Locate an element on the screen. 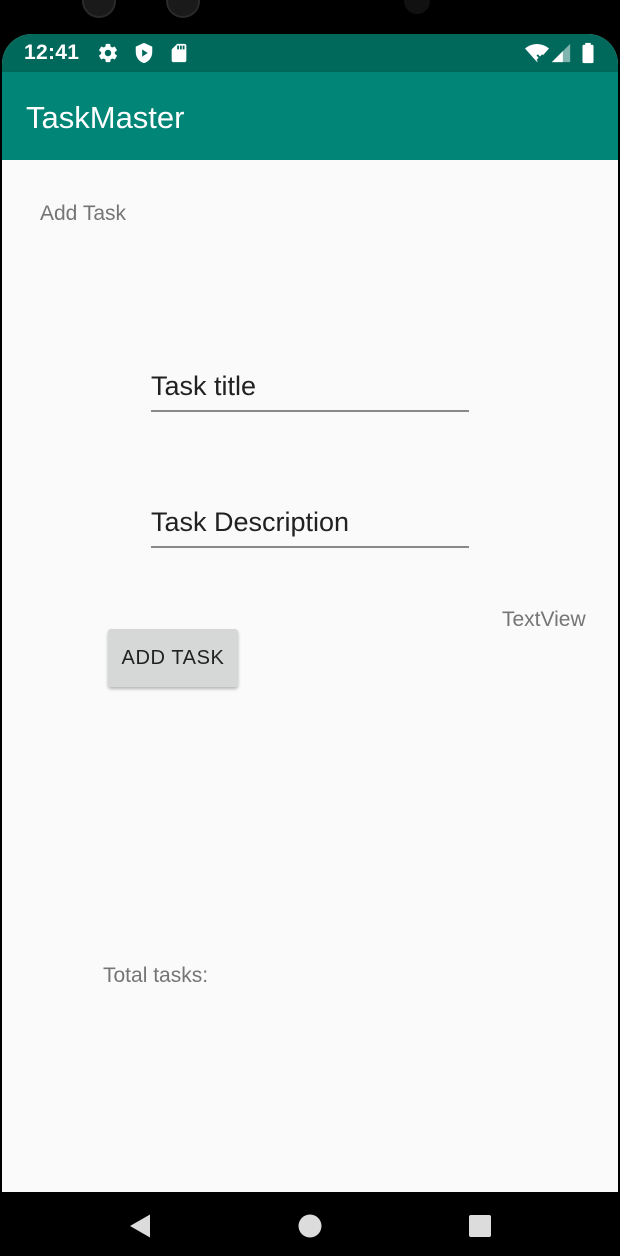 This screenshot has height=1256, width=620. battery-icon is located at coordinates (588, 53).